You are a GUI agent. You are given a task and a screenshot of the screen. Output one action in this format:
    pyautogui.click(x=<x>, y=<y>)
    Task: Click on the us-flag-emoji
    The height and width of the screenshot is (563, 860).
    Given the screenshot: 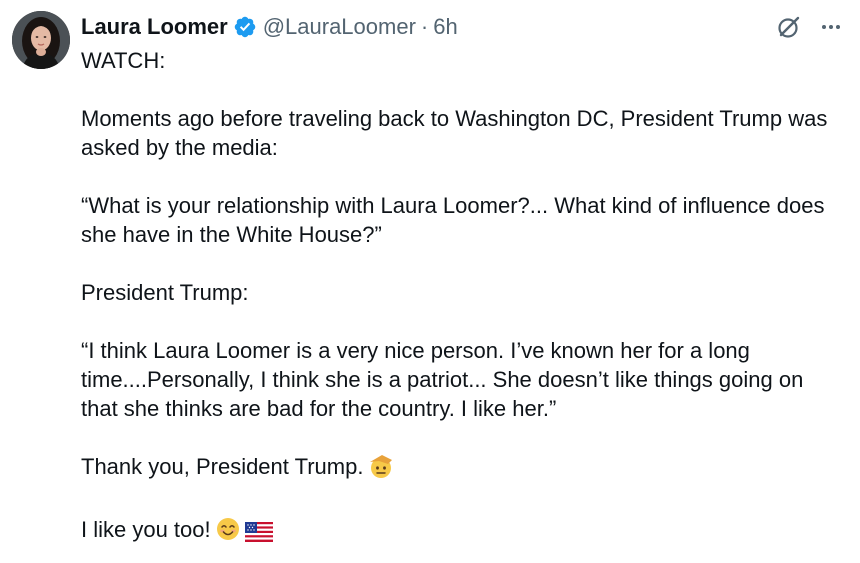 What is the action you would take?
    pyautogui.click(x=258, y=534)
    